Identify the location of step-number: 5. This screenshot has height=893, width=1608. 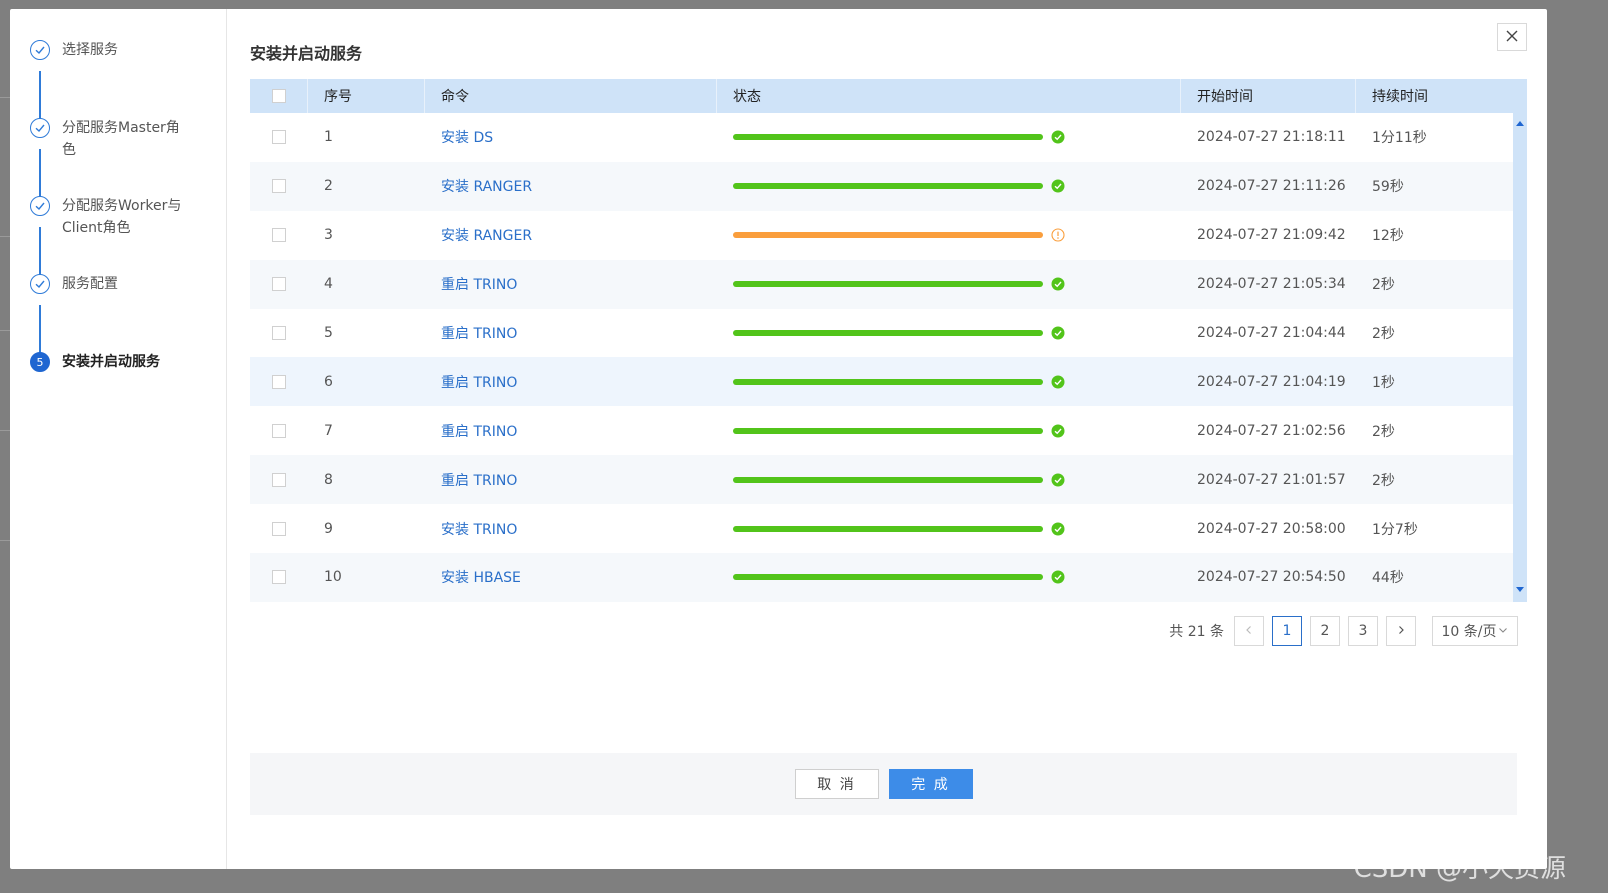
(40, 362).